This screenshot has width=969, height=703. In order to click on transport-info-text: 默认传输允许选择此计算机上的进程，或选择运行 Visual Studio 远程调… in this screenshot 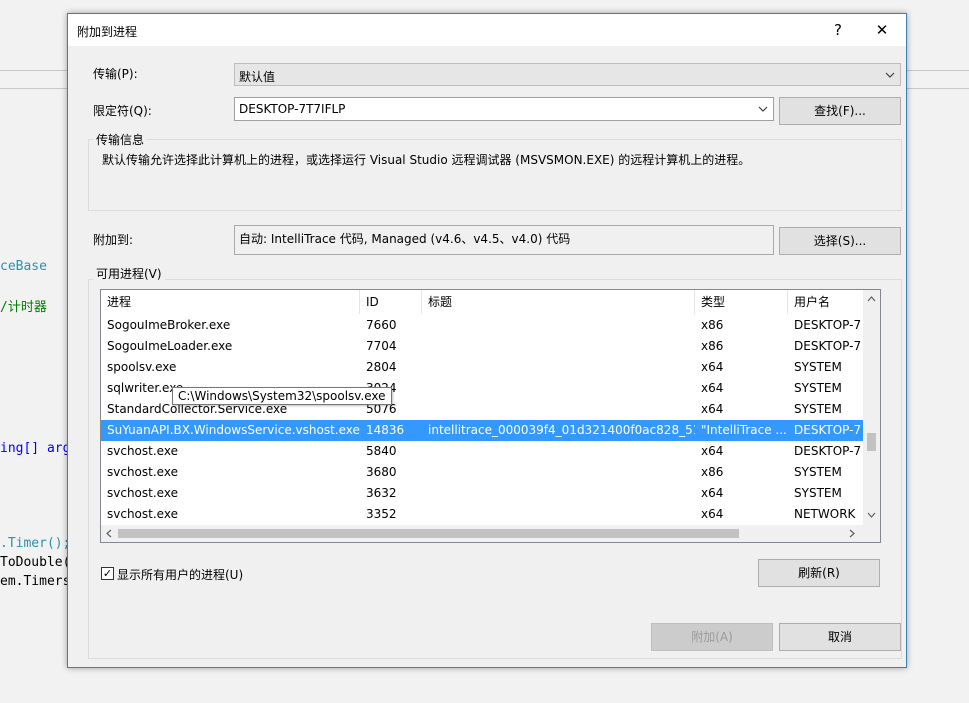, I will do `click(426, 160)`.